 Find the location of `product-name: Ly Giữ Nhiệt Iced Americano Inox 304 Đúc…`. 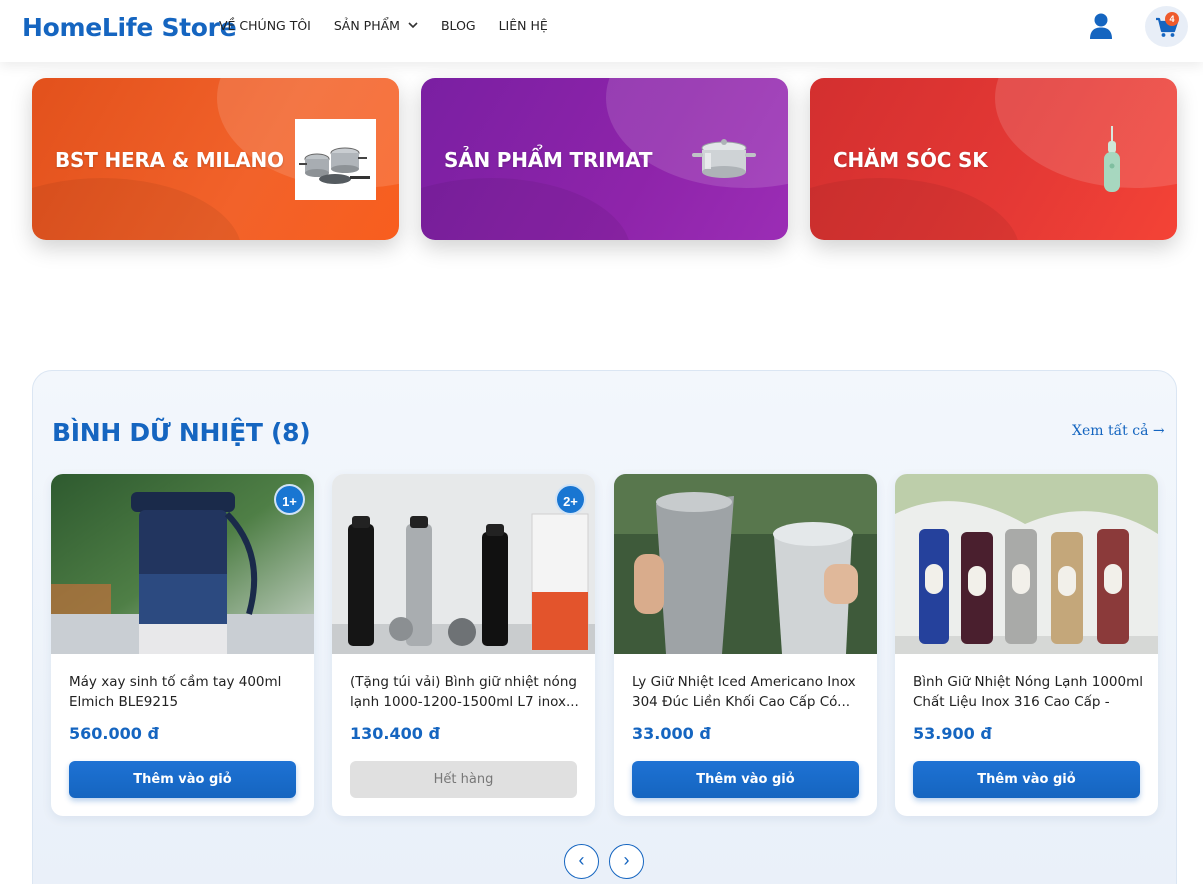

product-name: Ly Giữ Nhiệt Iced Americano Inox 304 Đúc… is located at coordinates (747, 692).